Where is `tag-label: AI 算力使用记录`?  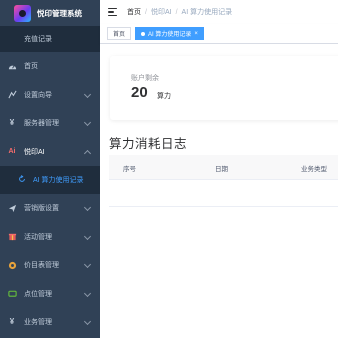 tag-label: AI 算力使用记录 is located at coordinates (170, 35).